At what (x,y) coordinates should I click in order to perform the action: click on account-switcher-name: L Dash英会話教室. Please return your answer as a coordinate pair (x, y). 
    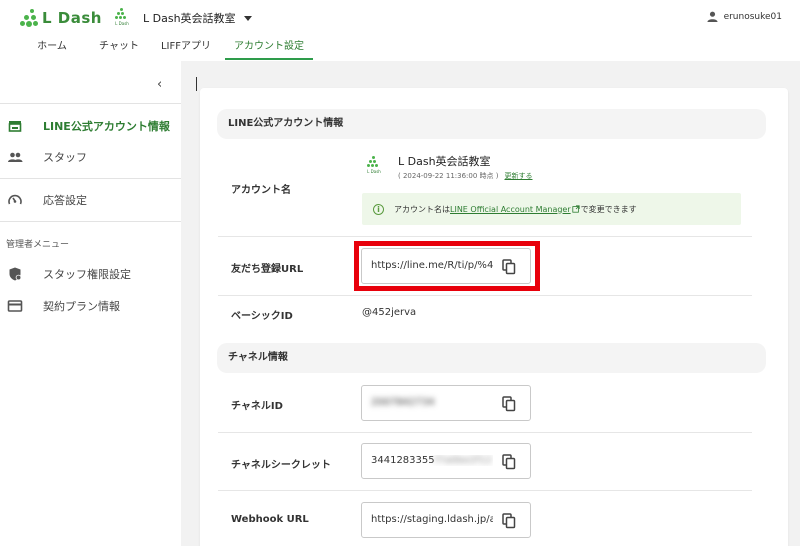
    Looking at the image, I should click on (189, 18).